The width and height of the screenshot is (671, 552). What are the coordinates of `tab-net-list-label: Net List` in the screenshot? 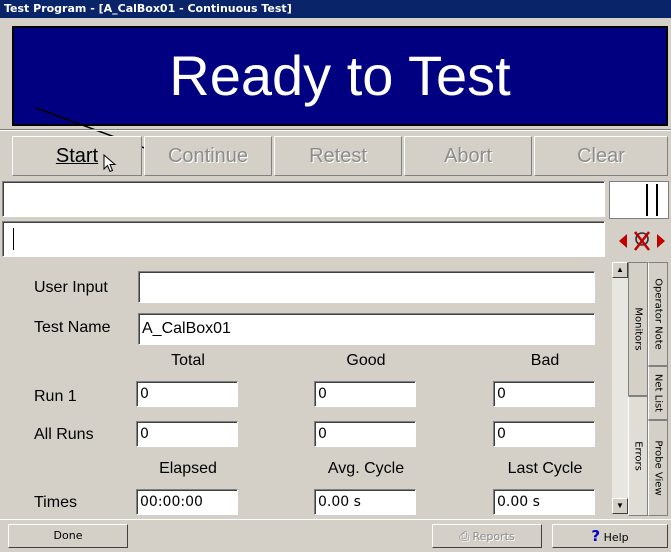 It's located at (658, 393).